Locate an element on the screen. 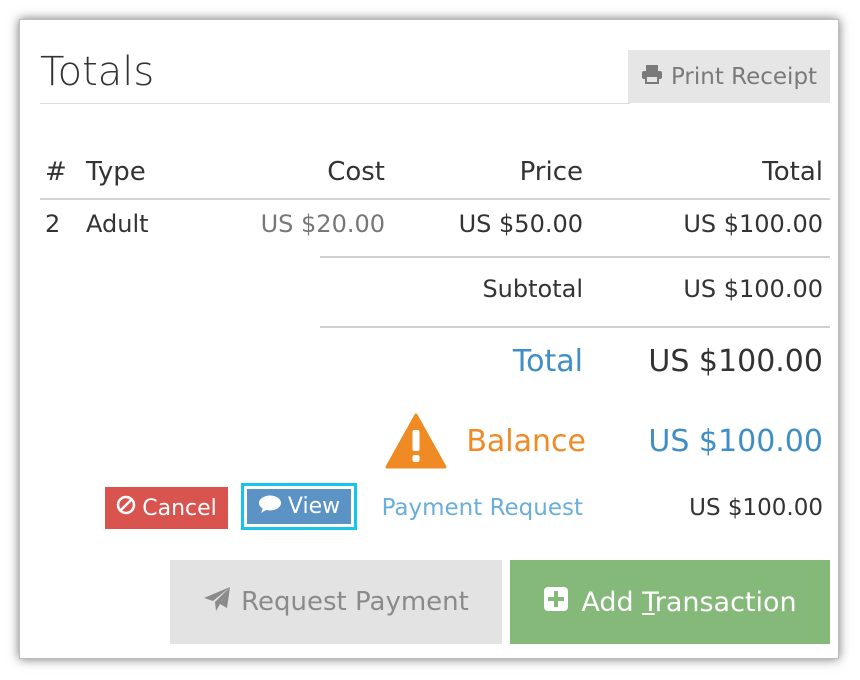 Image resolution: width=860 pixels, height=680 pixels. subtotal-label: Subtotal is located at coordinates (532, 289).